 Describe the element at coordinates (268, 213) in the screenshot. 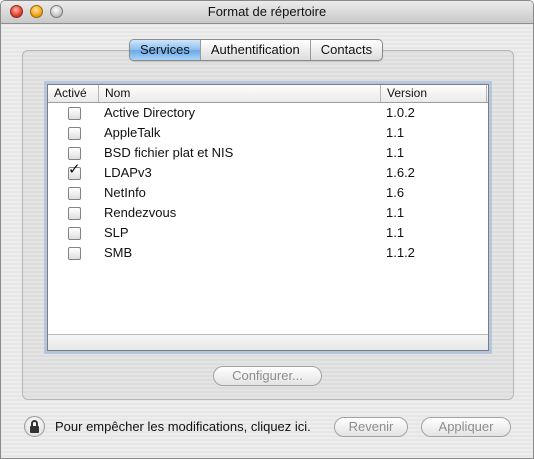

I see `table-row: Rendezvous 1.1` at that location.